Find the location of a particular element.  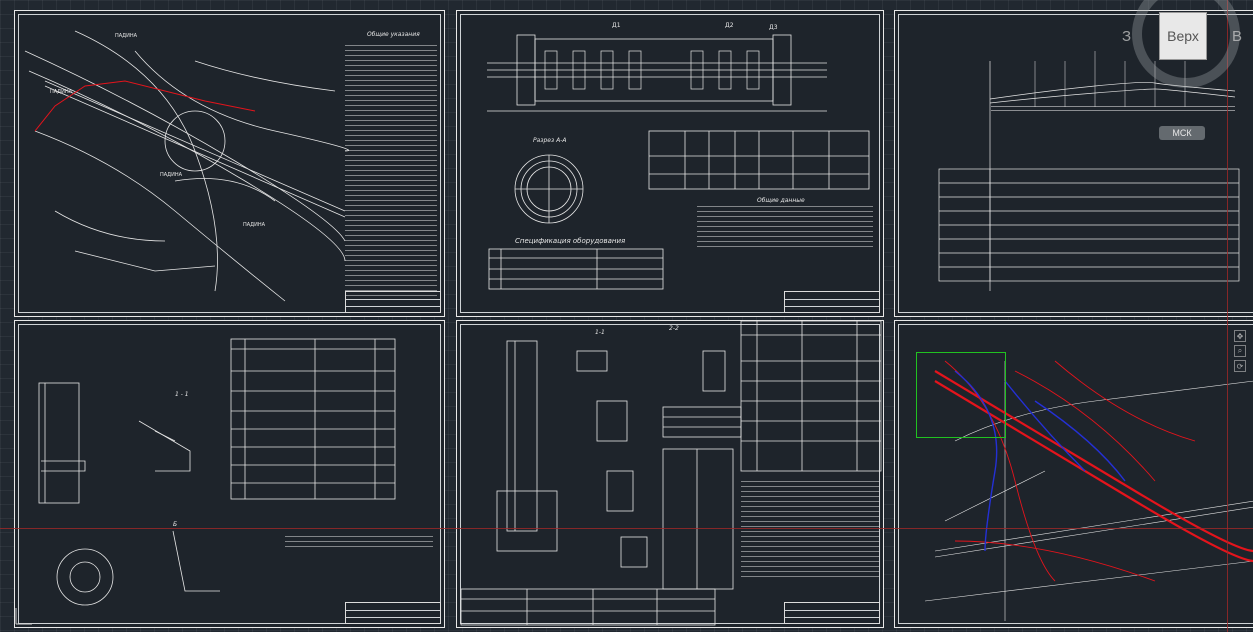

view-label-section: 1 - 1 is located at coordinates (182, 394).